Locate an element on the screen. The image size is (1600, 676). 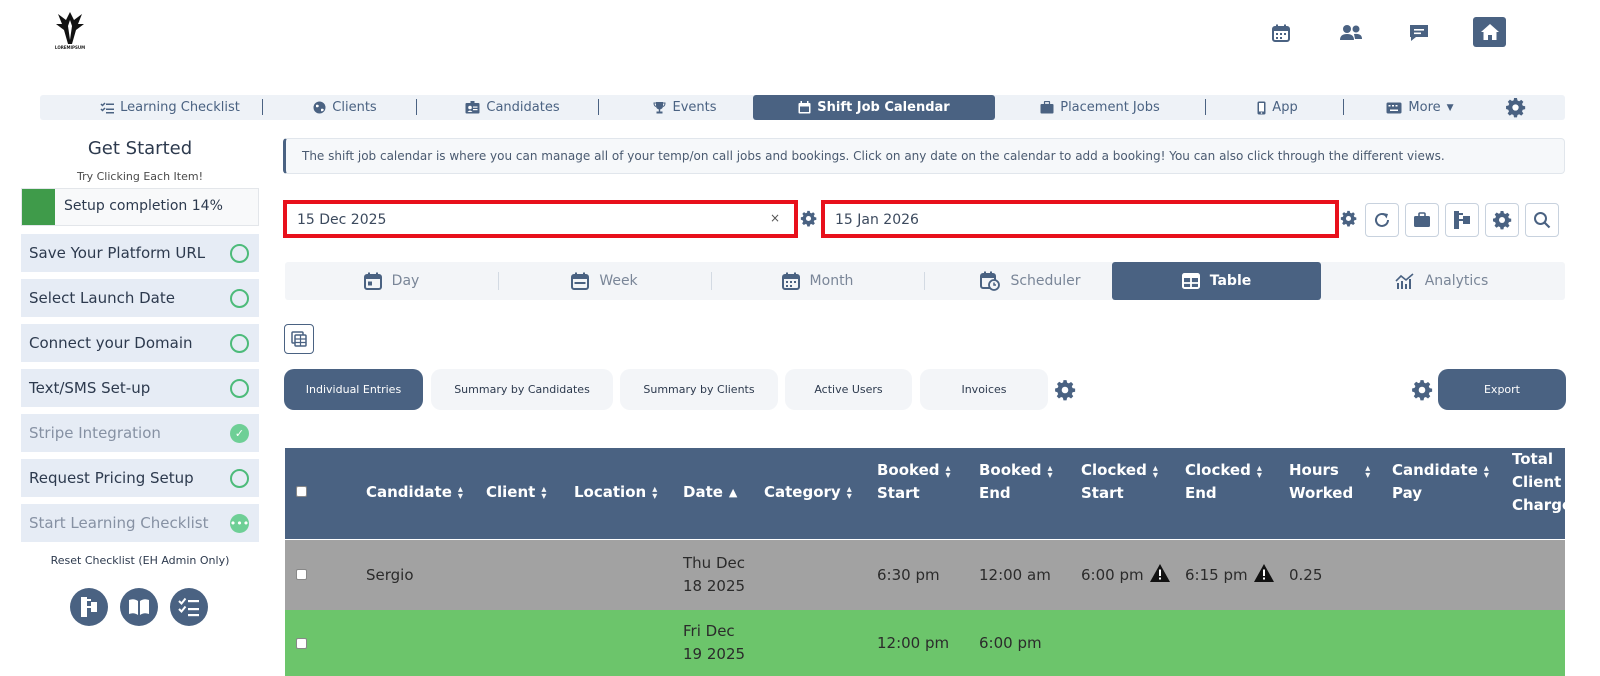
step-label: Save Your Platform URL is located at coordinates (117, 253).